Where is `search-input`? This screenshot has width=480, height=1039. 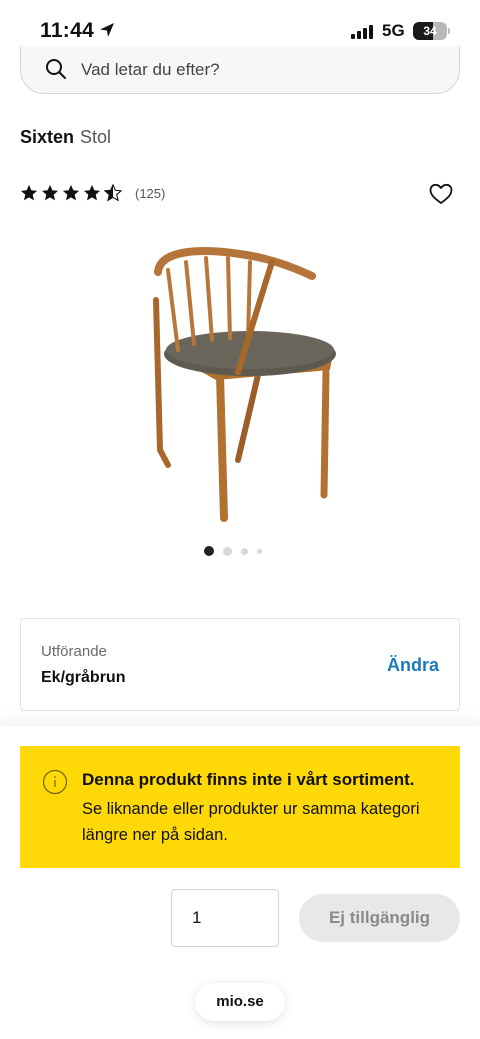 search-input is located at coordinates (261, 70).